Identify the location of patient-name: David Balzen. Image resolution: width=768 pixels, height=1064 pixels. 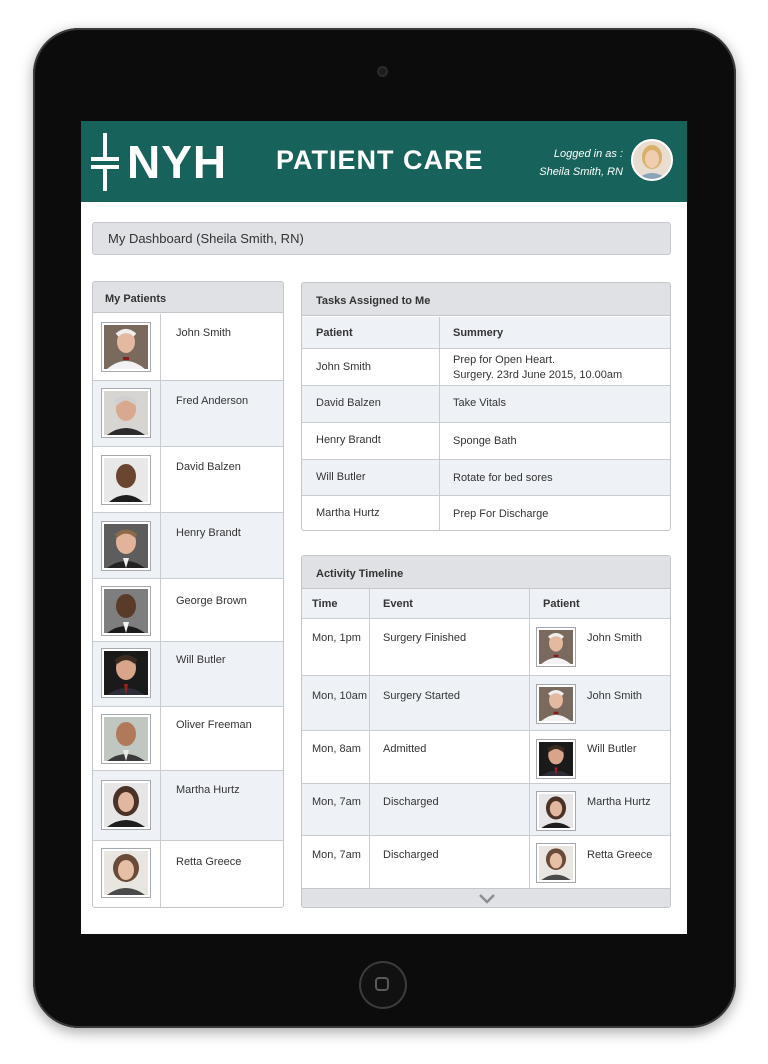
(208, 467).